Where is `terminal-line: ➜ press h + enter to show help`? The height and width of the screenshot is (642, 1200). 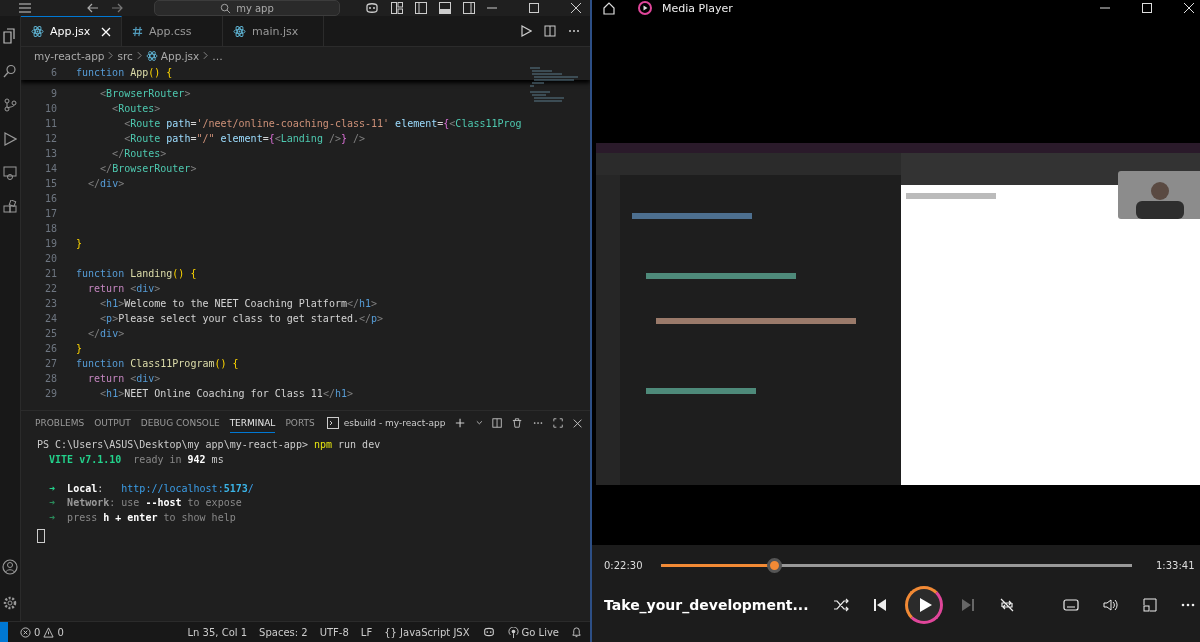
terminal-line: ➜ press h + enter to show help is located at coordinates (142, 517).